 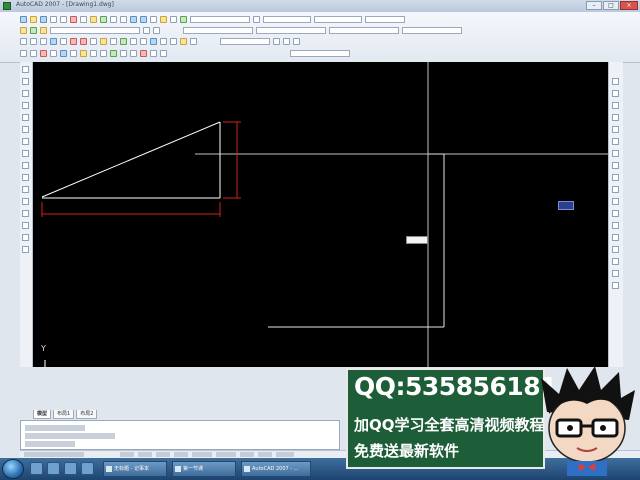 I want to click on polygon-palette-icon, so click(x=25, y=105).